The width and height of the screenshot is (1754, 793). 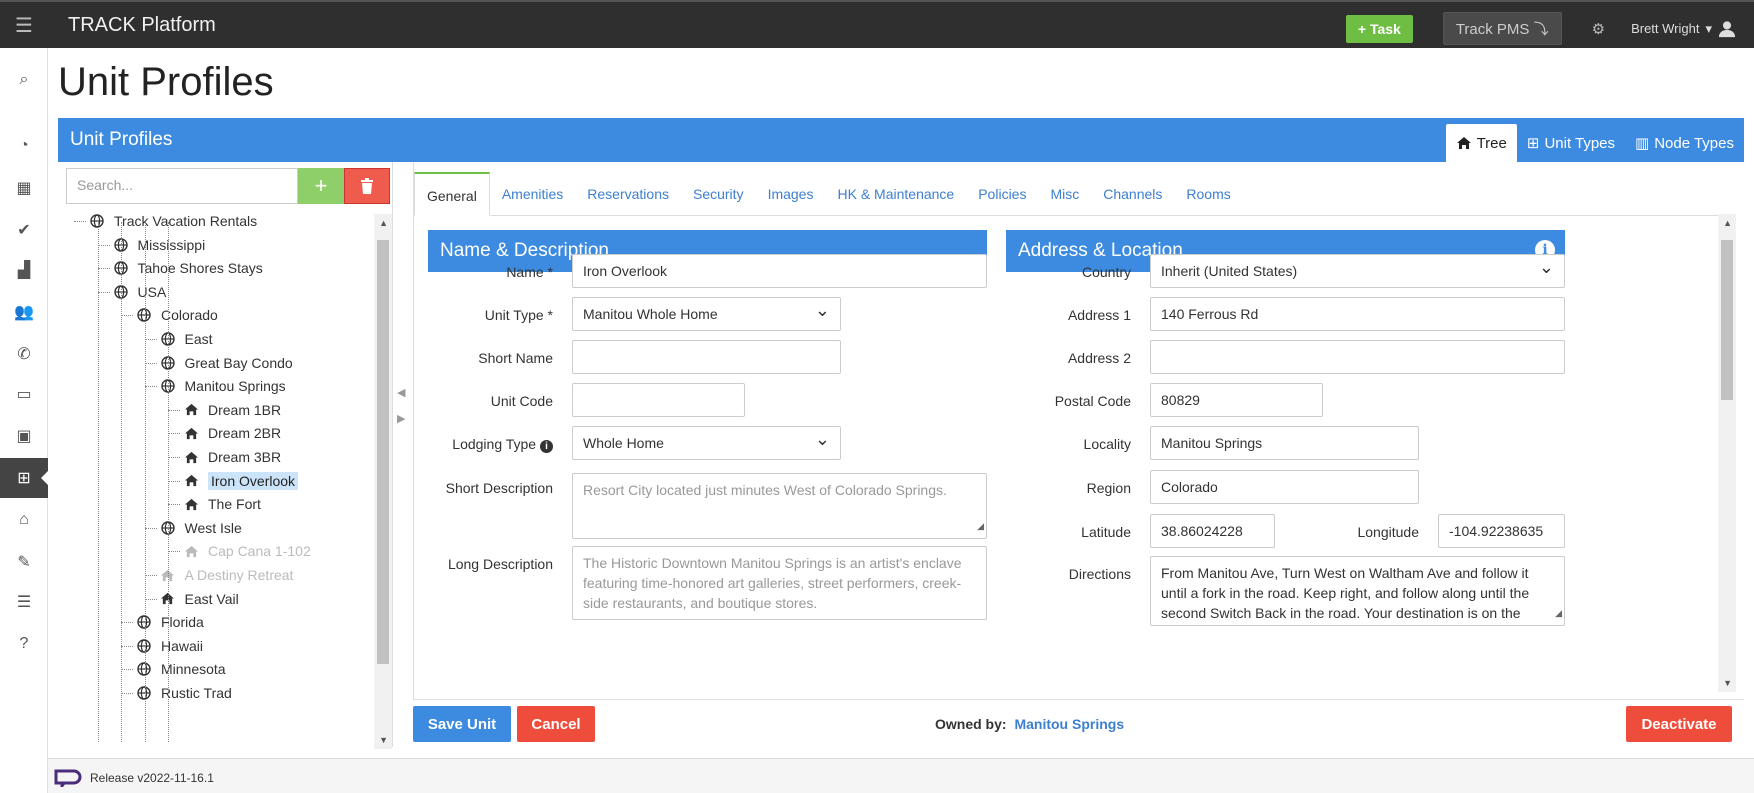 I want to click on tree-item: Dream 1BR, so click(x=231, y=410).